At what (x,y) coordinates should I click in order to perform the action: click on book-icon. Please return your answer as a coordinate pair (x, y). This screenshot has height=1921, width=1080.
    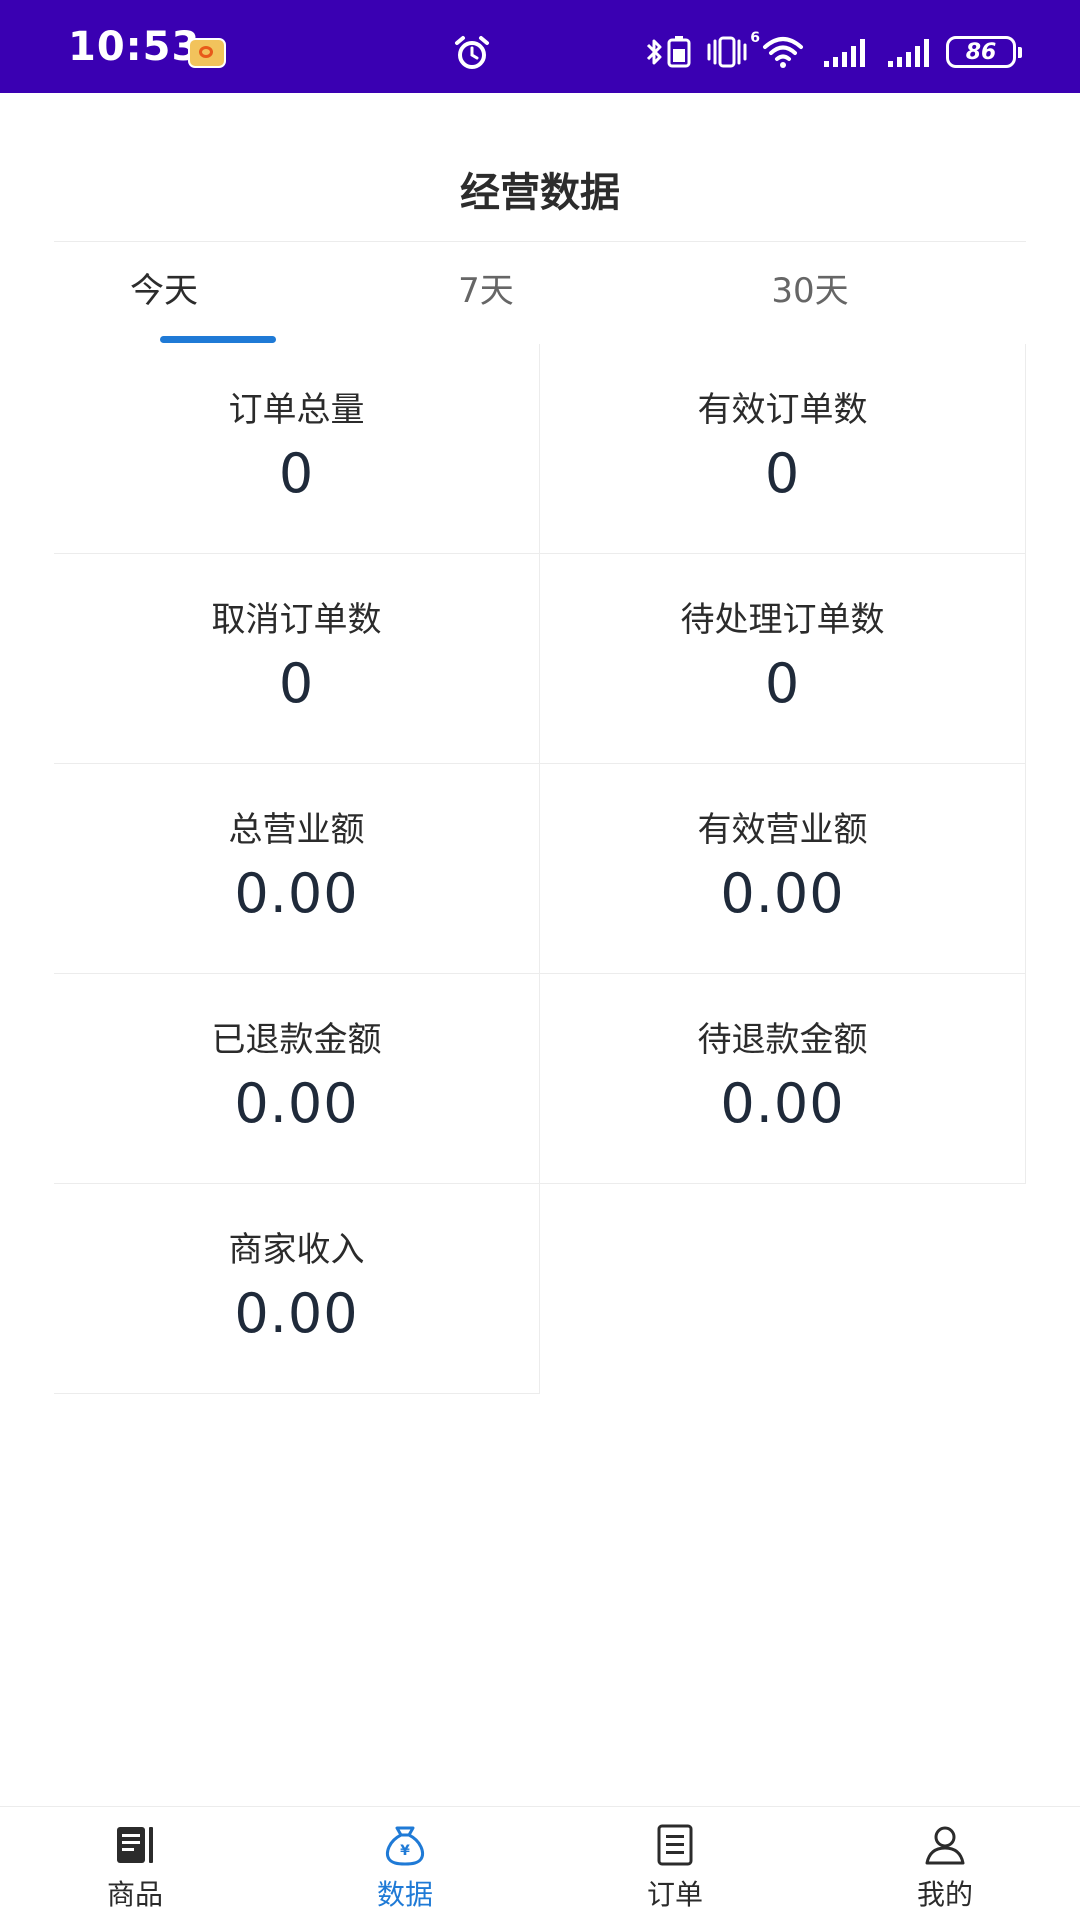
    Looking at the image, I should click on (135, 1845).